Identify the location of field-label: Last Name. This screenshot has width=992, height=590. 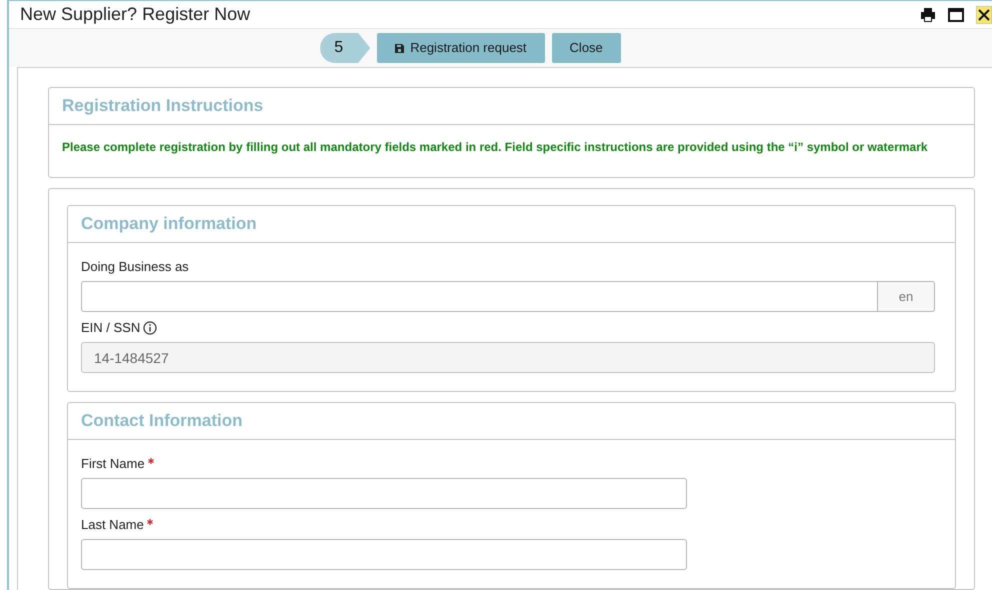
(112, 525).